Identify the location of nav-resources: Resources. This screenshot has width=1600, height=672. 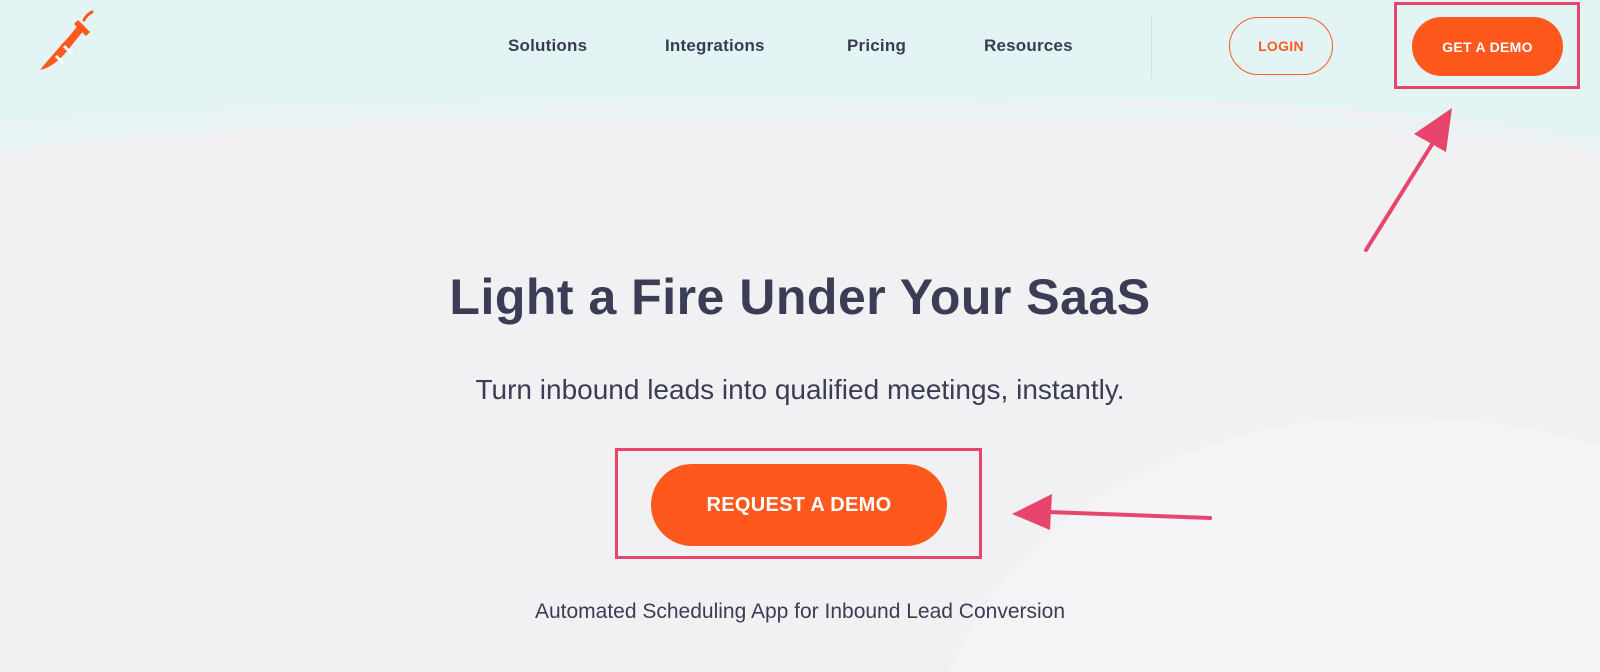
(1028, 46).